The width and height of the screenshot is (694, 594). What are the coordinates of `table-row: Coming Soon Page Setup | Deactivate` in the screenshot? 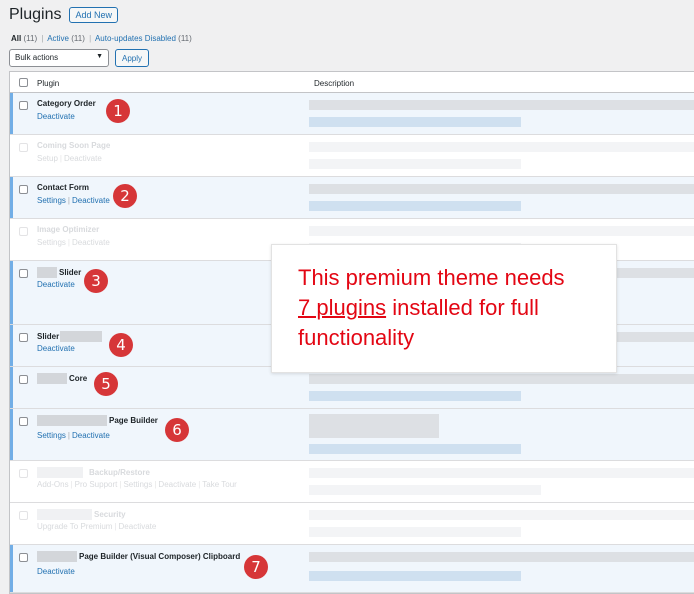 It's located at (352, 156).